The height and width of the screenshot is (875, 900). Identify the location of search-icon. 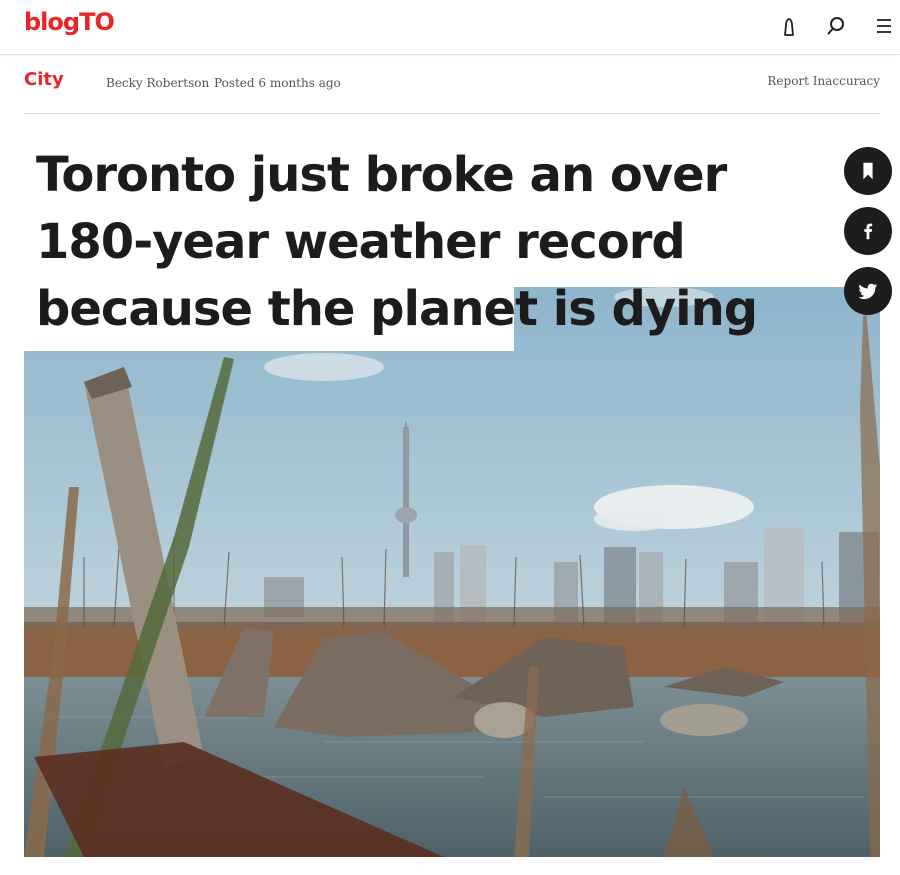
(836, 26).